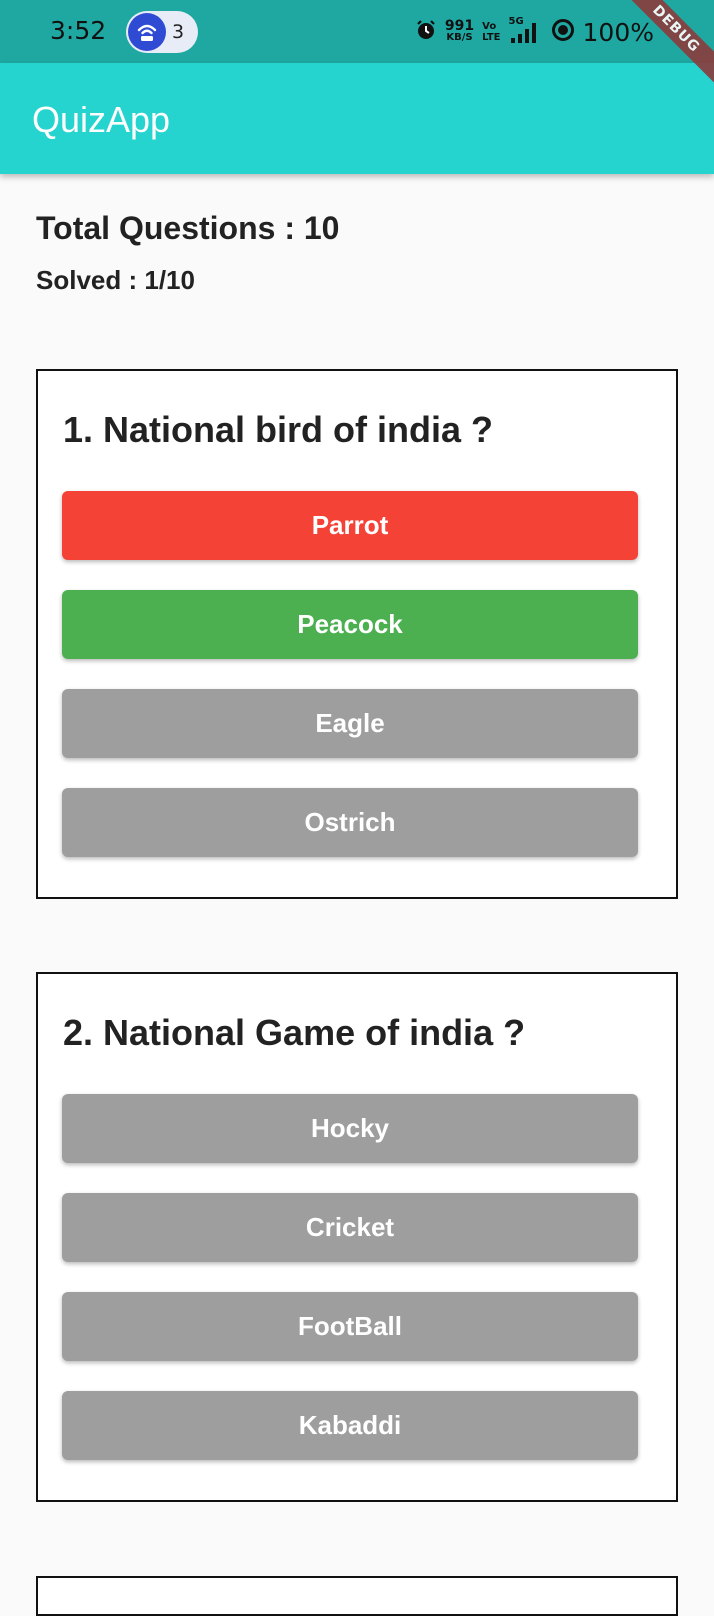 The height and width of the screenshot is (1616, 714). I want to click on option-button: Ostrich, so click(350, 822).